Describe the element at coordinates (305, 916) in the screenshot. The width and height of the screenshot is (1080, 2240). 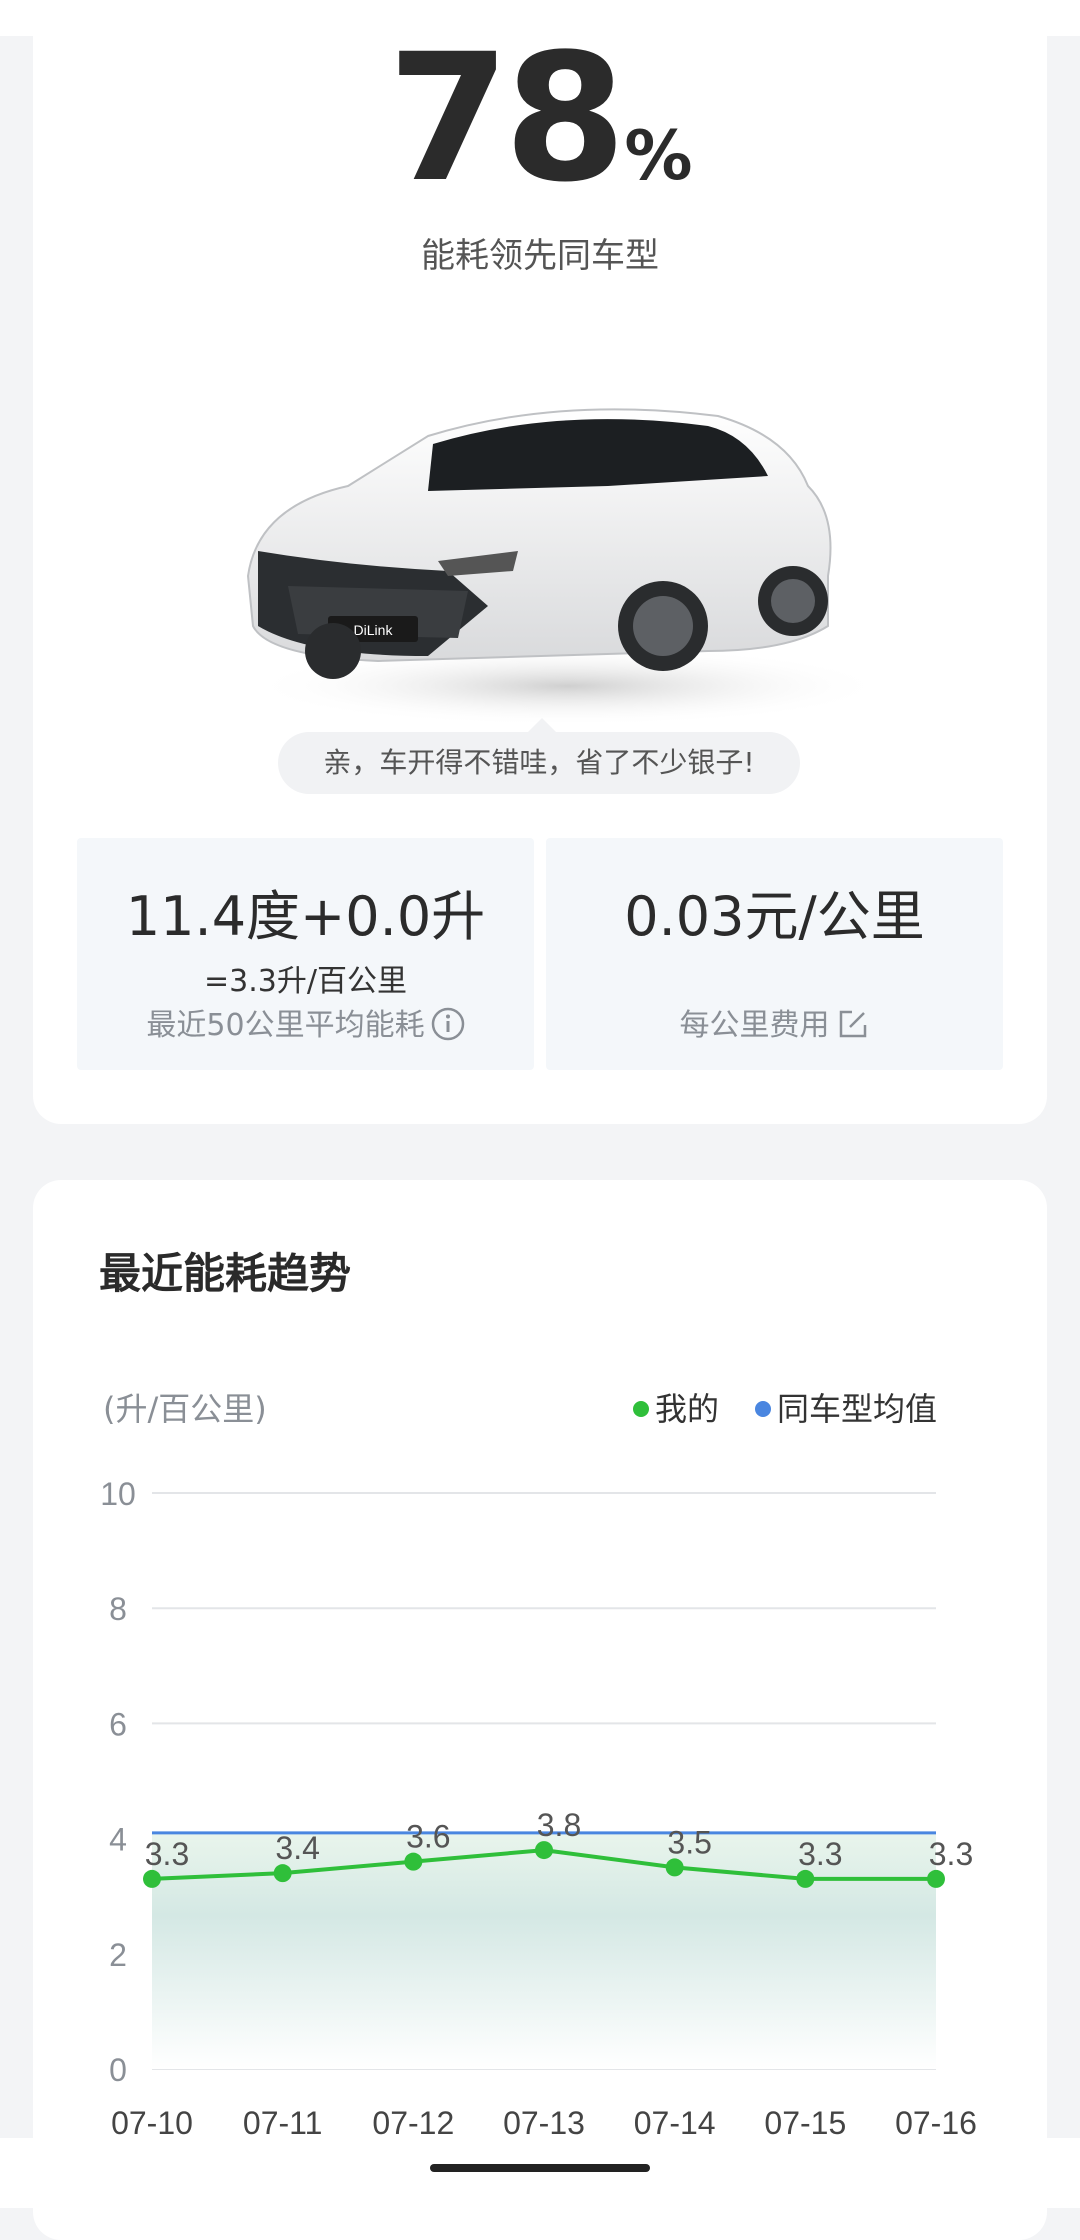
I see `consumption-value: 11.4度+0.0升` at that location.